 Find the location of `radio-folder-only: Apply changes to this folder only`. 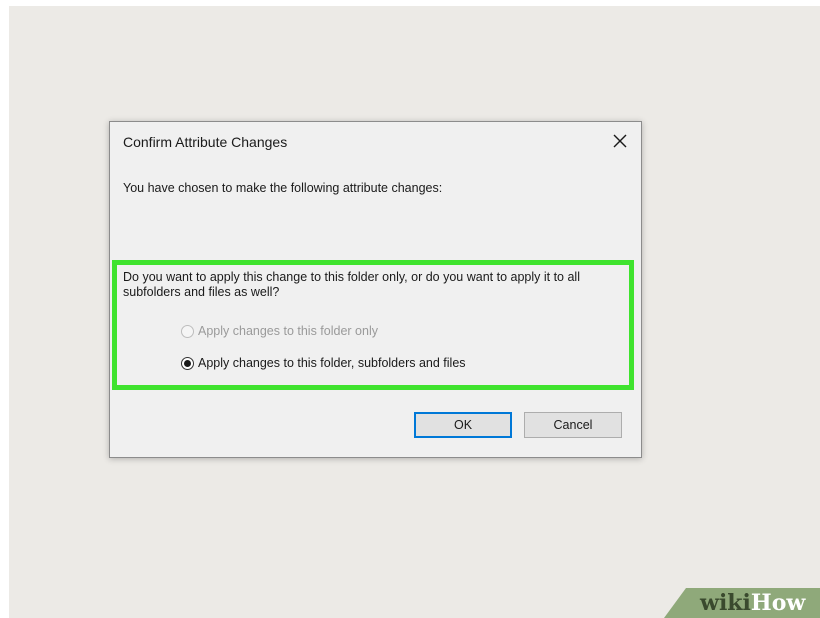

radio-folder-only: Apply changes to this folder only is located at coordinates (279, 331).